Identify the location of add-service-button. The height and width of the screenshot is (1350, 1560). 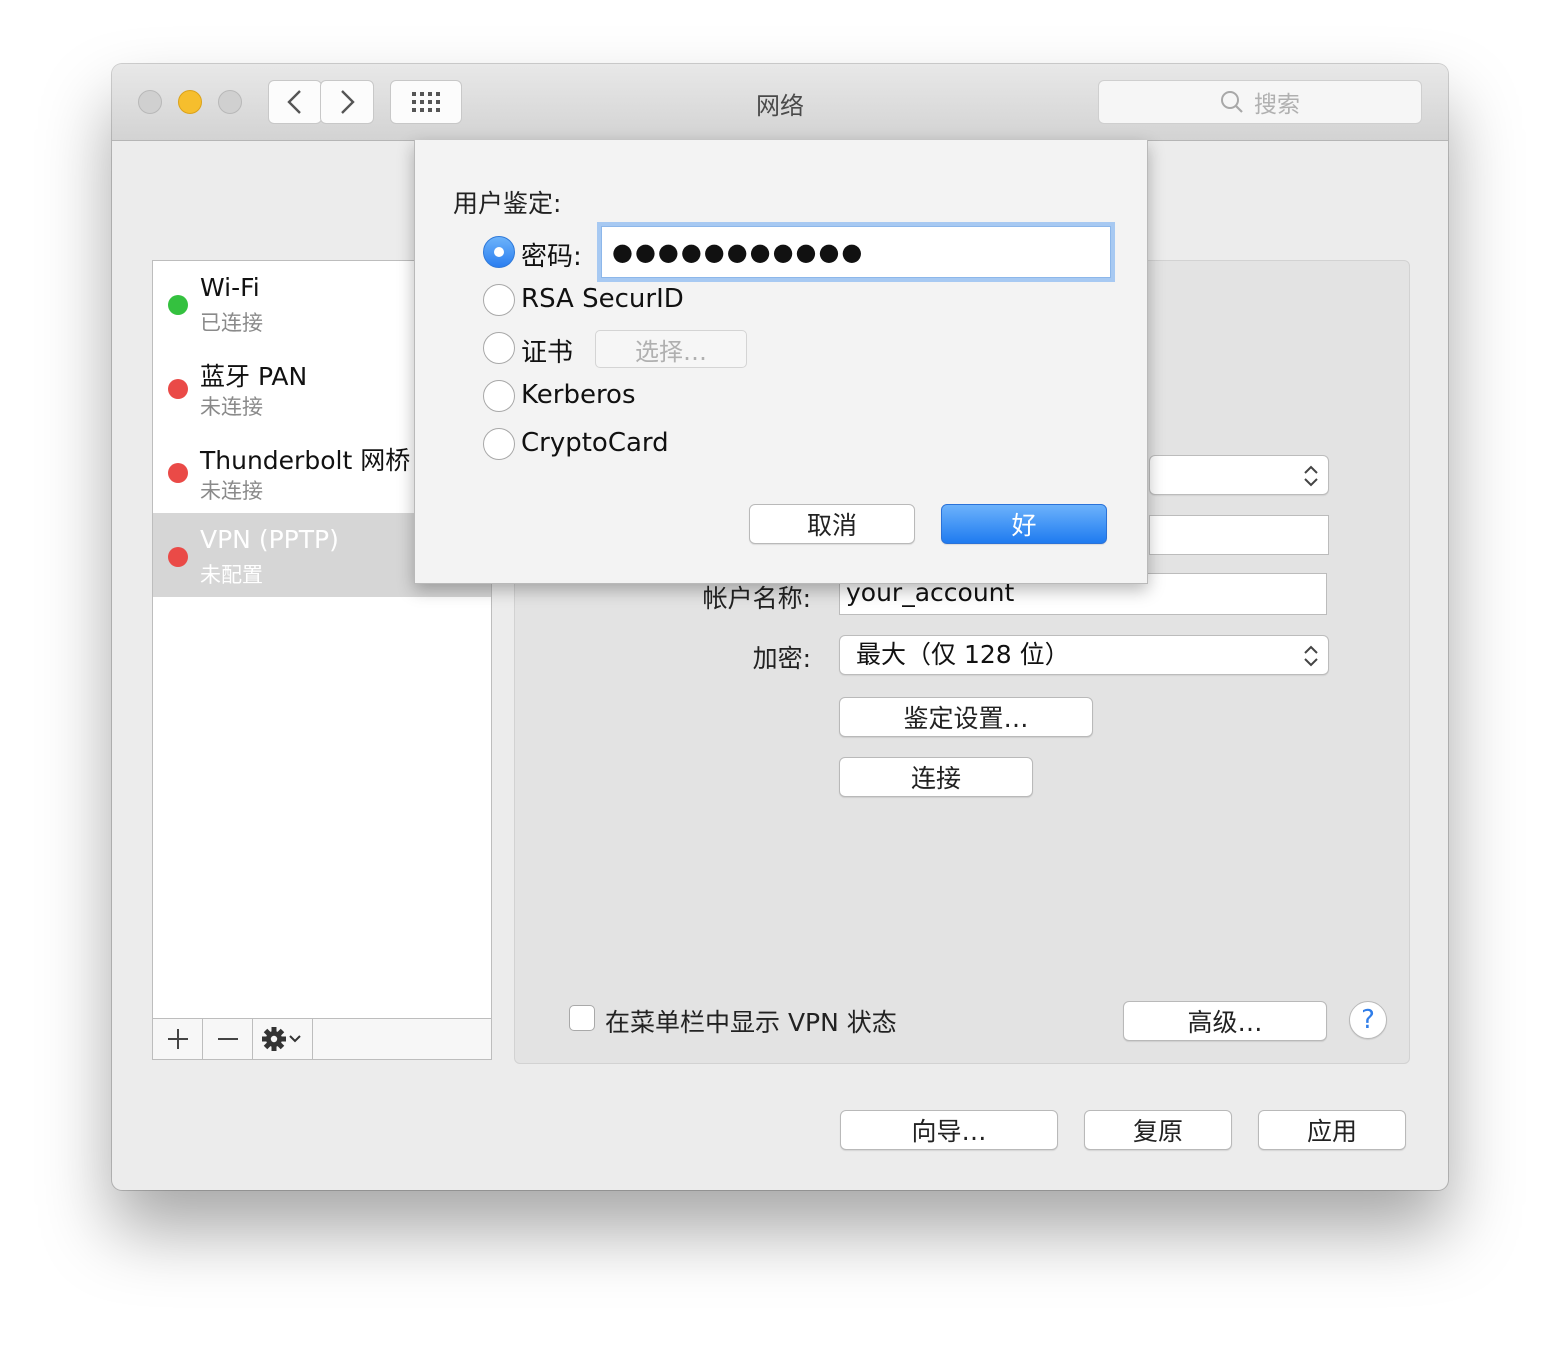
(178, 1039).